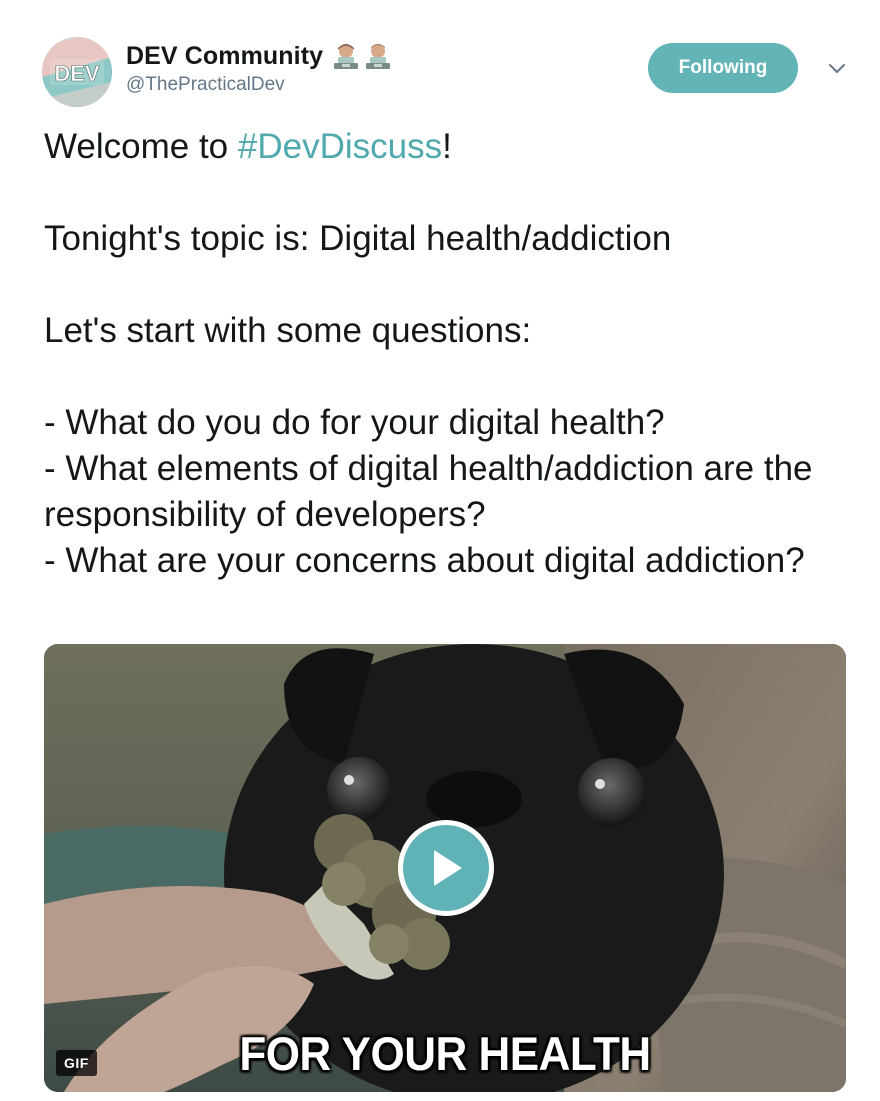 The image size is (880, 1101). I want to click on following-button: Following, so click(723, 68).